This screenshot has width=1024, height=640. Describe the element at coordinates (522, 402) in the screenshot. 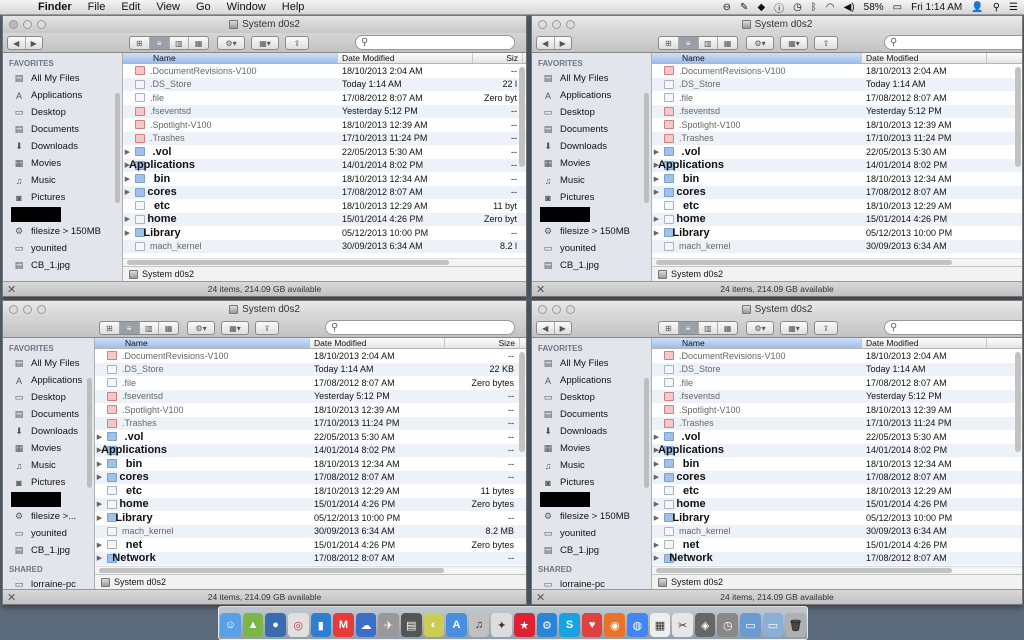

I see `vertical-scrollbar` at that location.